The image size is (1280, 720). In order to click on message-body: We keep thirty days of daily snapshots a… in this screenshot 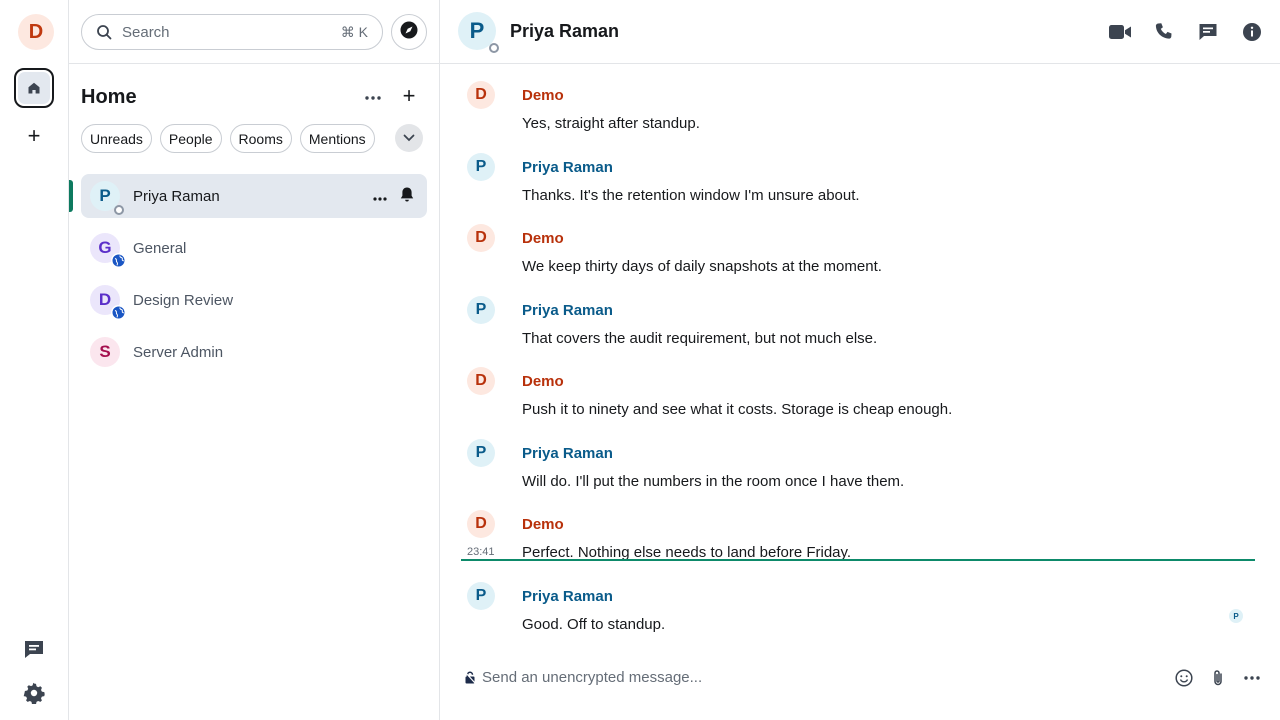, I will do `click(702, 266)`.